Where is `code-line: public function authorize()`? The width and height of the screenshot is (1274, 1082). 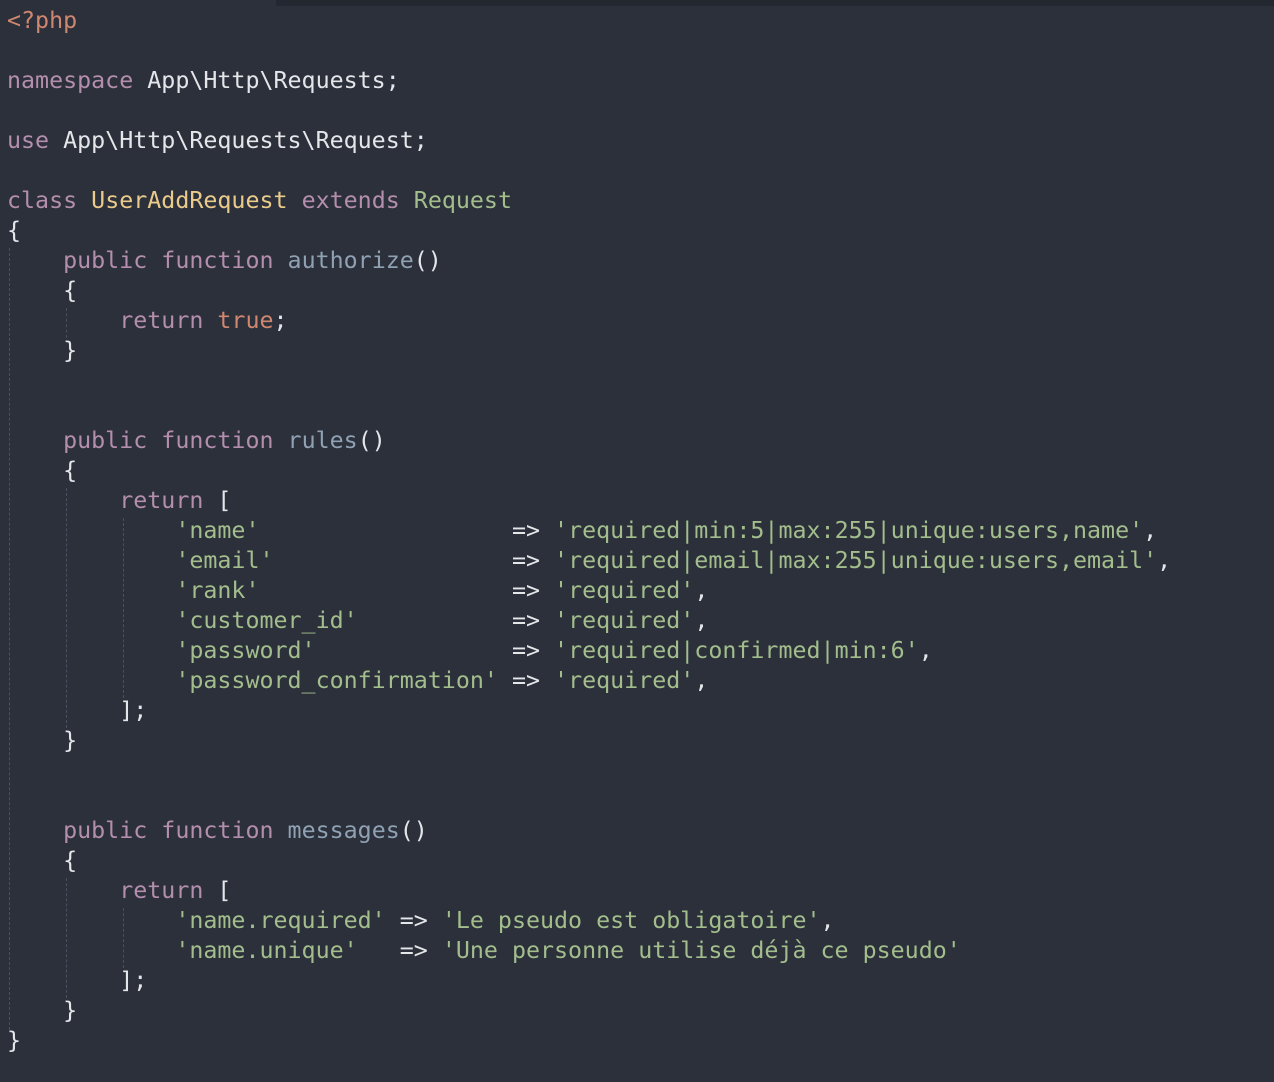 code-line: public function authorize() is located at coordinates (589, 261).